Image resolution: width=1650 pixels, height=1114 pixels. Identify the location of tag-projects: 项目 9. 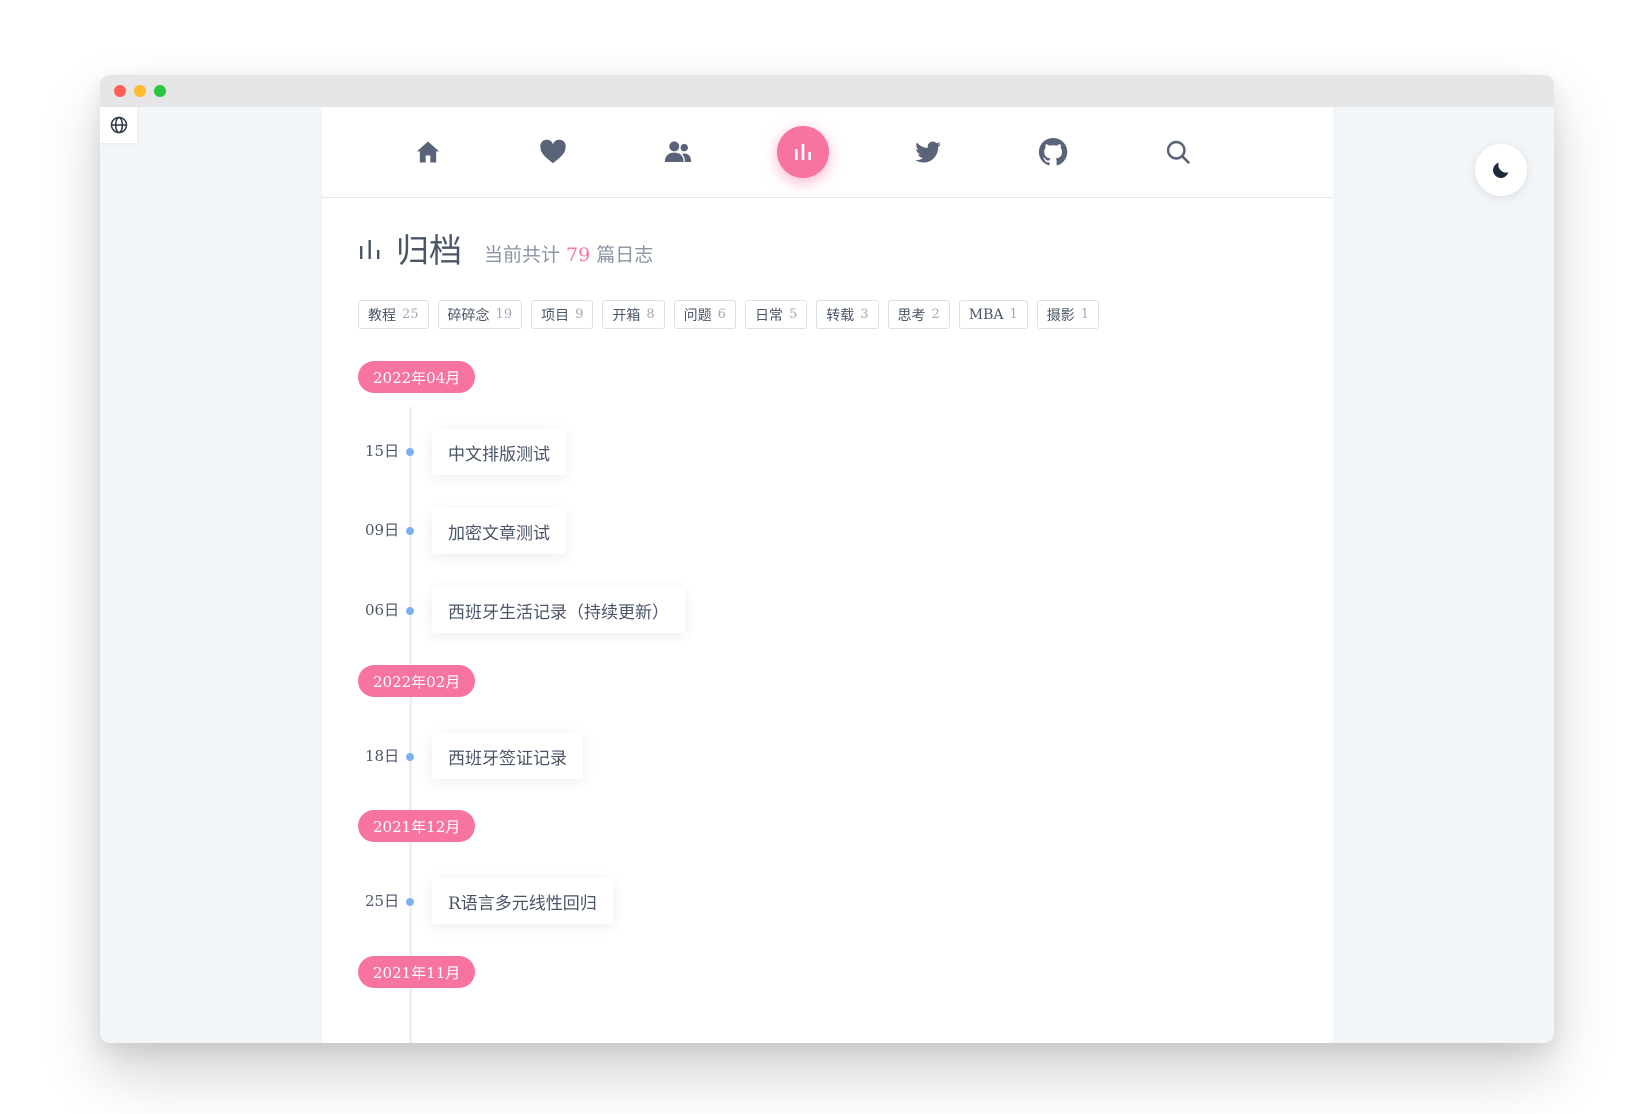
(562, 314).